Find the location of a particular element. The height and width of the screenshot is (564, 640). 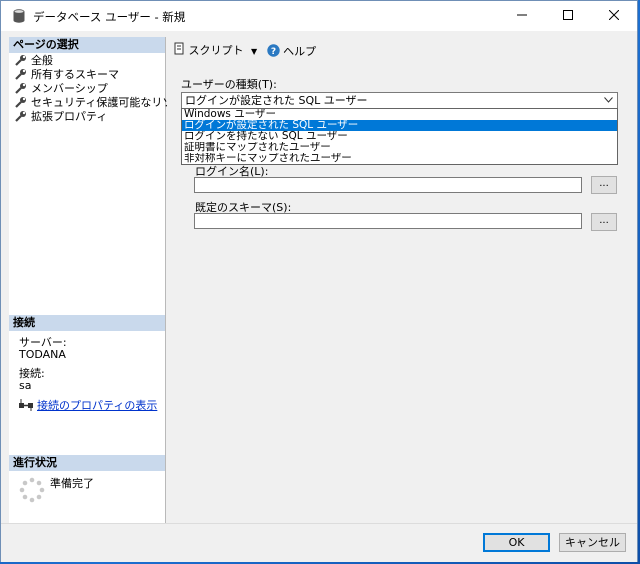

default-schema-input is located at coordinates (388, 221).